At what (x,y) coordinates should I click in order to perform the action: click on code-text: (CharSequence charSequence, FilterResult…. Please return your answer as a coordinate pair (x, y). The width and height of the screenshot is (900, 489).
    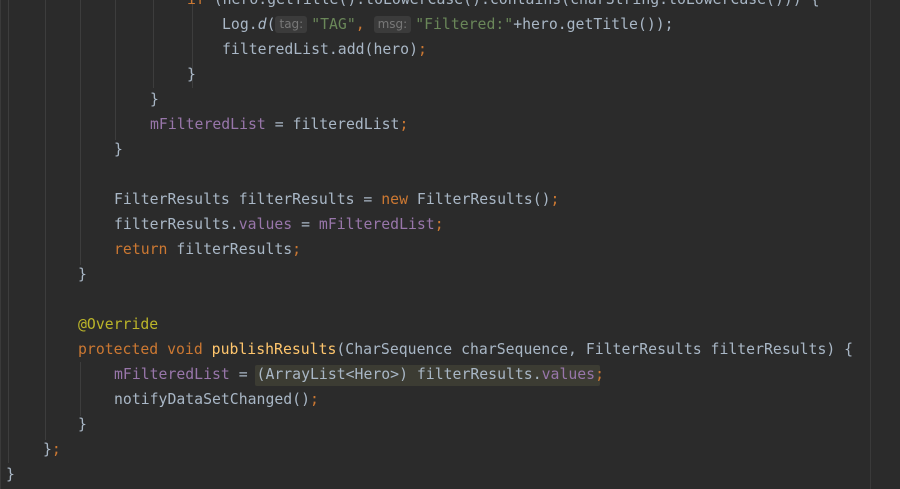
    Looking at the image, I should click on (595, 349).